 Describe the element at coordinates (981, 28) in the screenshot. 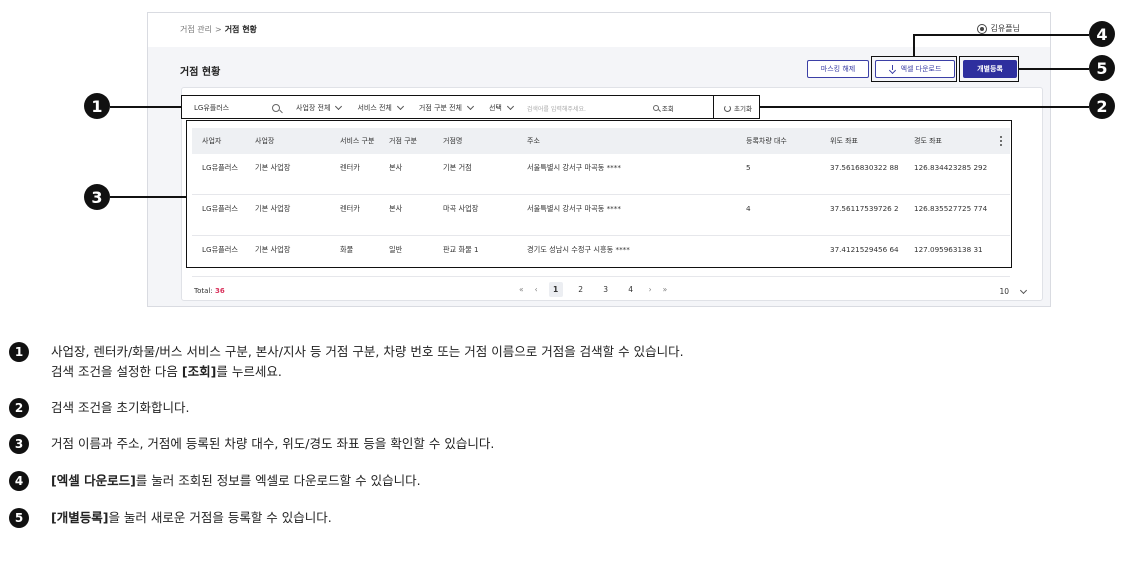

I see `user-circle-icon` at that location.